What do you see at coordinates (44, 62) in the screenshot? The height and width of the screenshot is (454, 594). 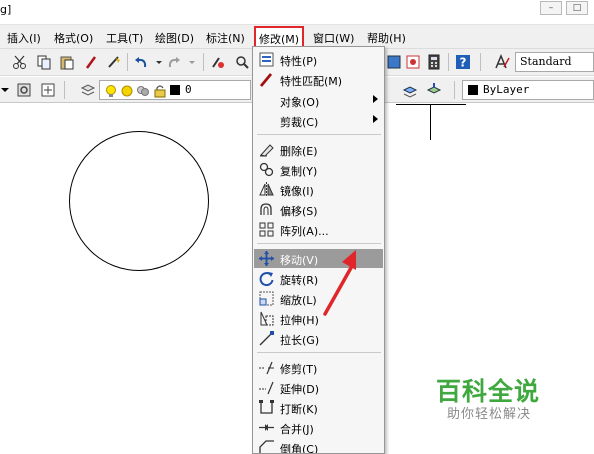 I see `copy-clip-icon` at bounding box center [44, 62].